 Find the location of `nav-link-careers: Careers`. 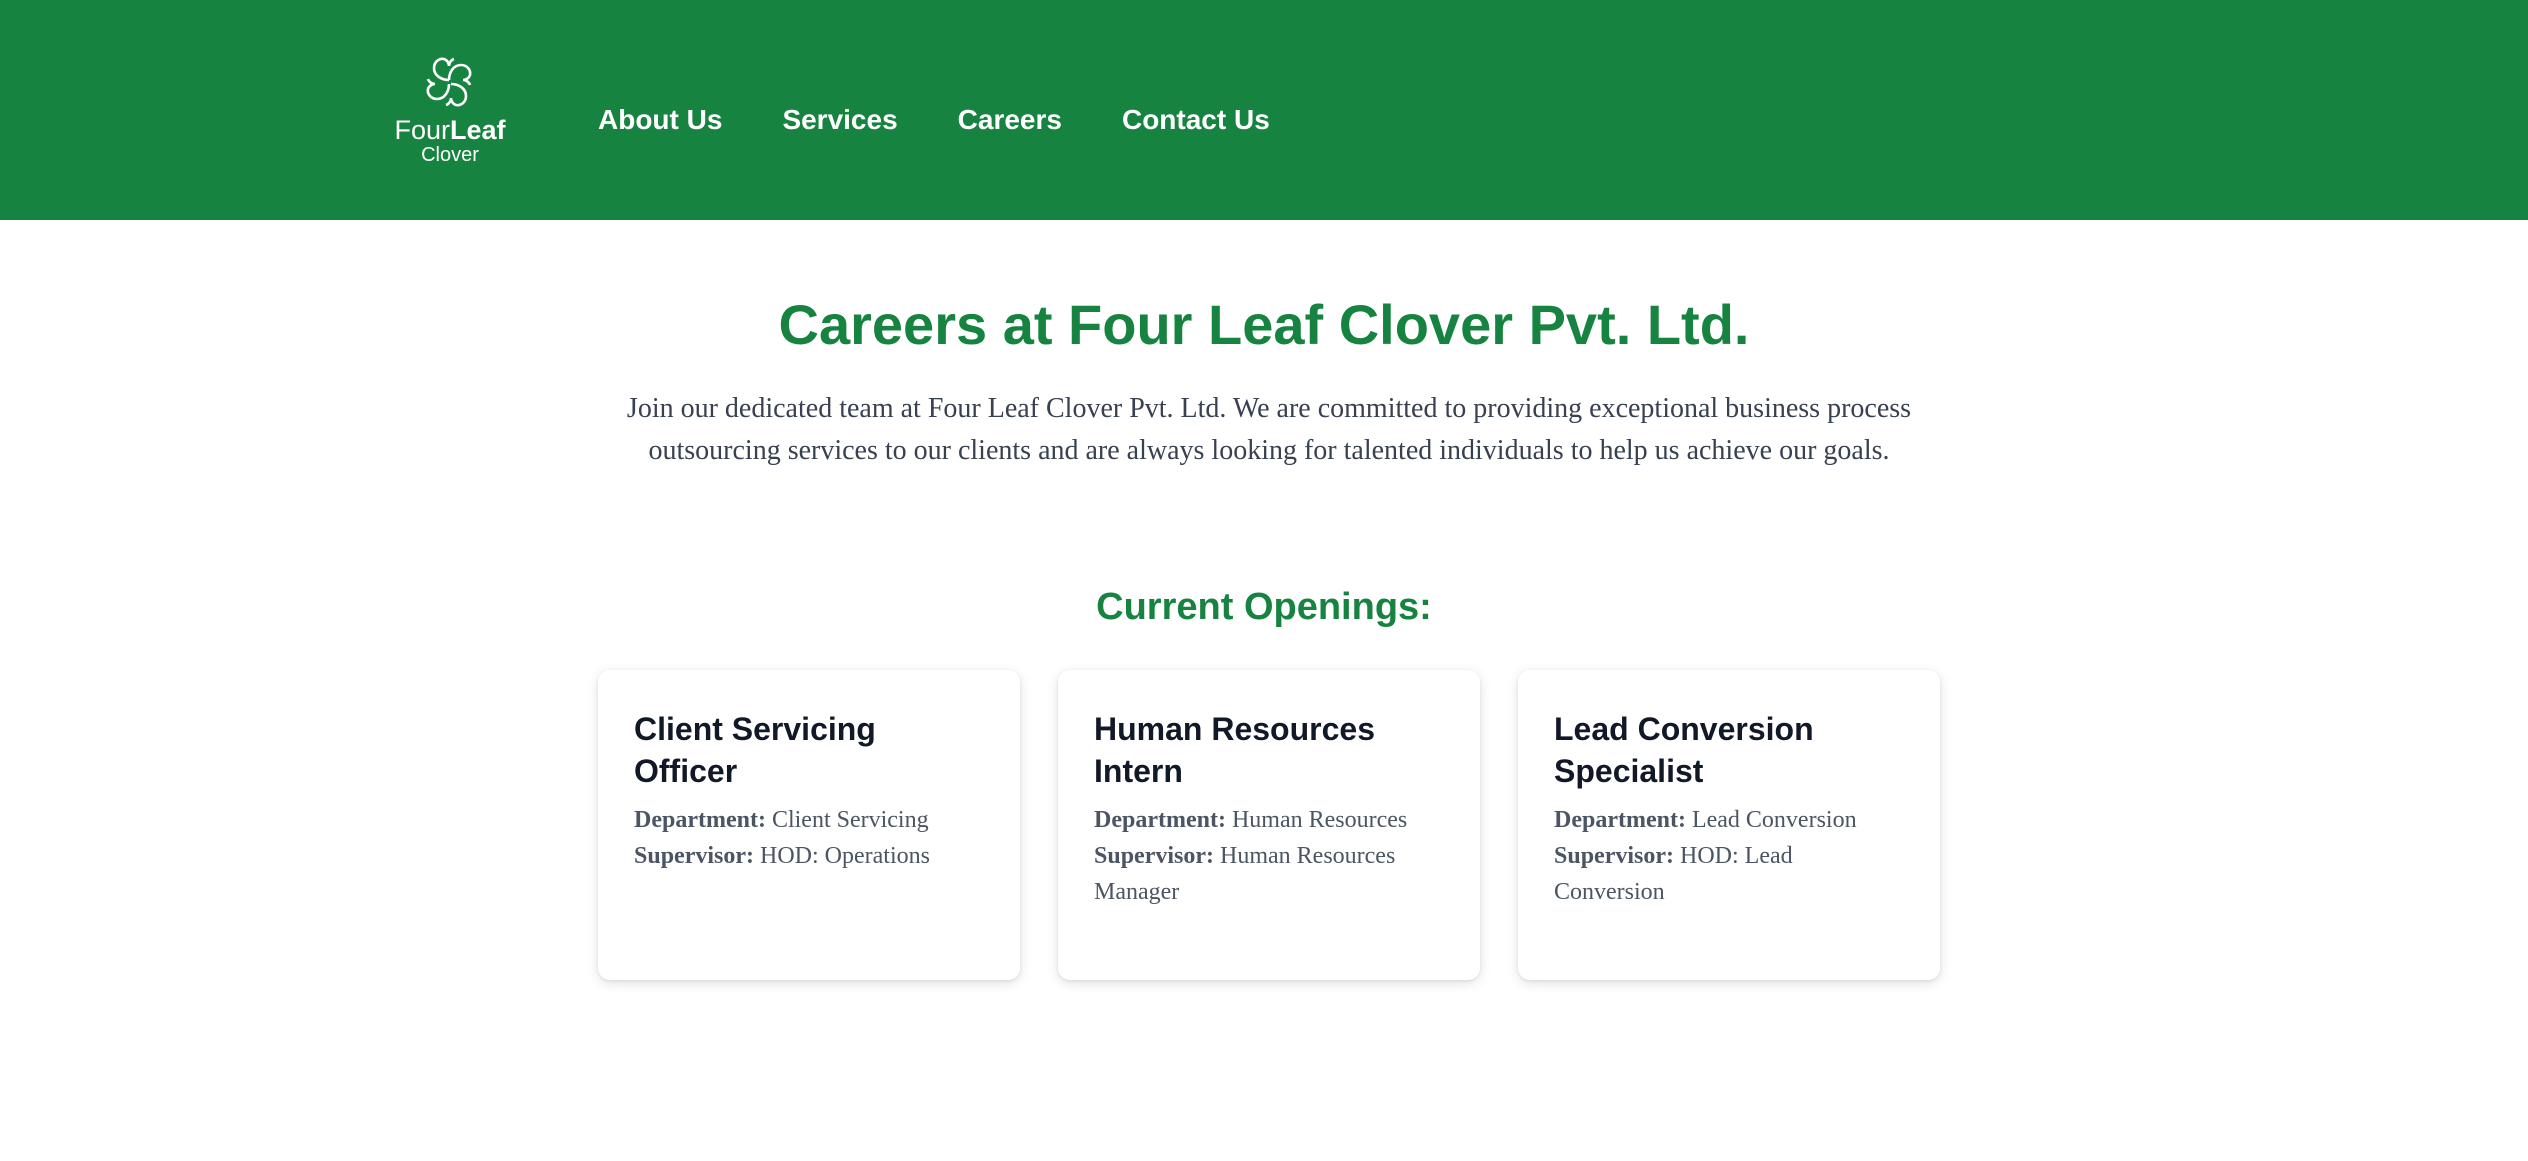

nav-link-careers: Careers is located at coordinates (1010, 120).